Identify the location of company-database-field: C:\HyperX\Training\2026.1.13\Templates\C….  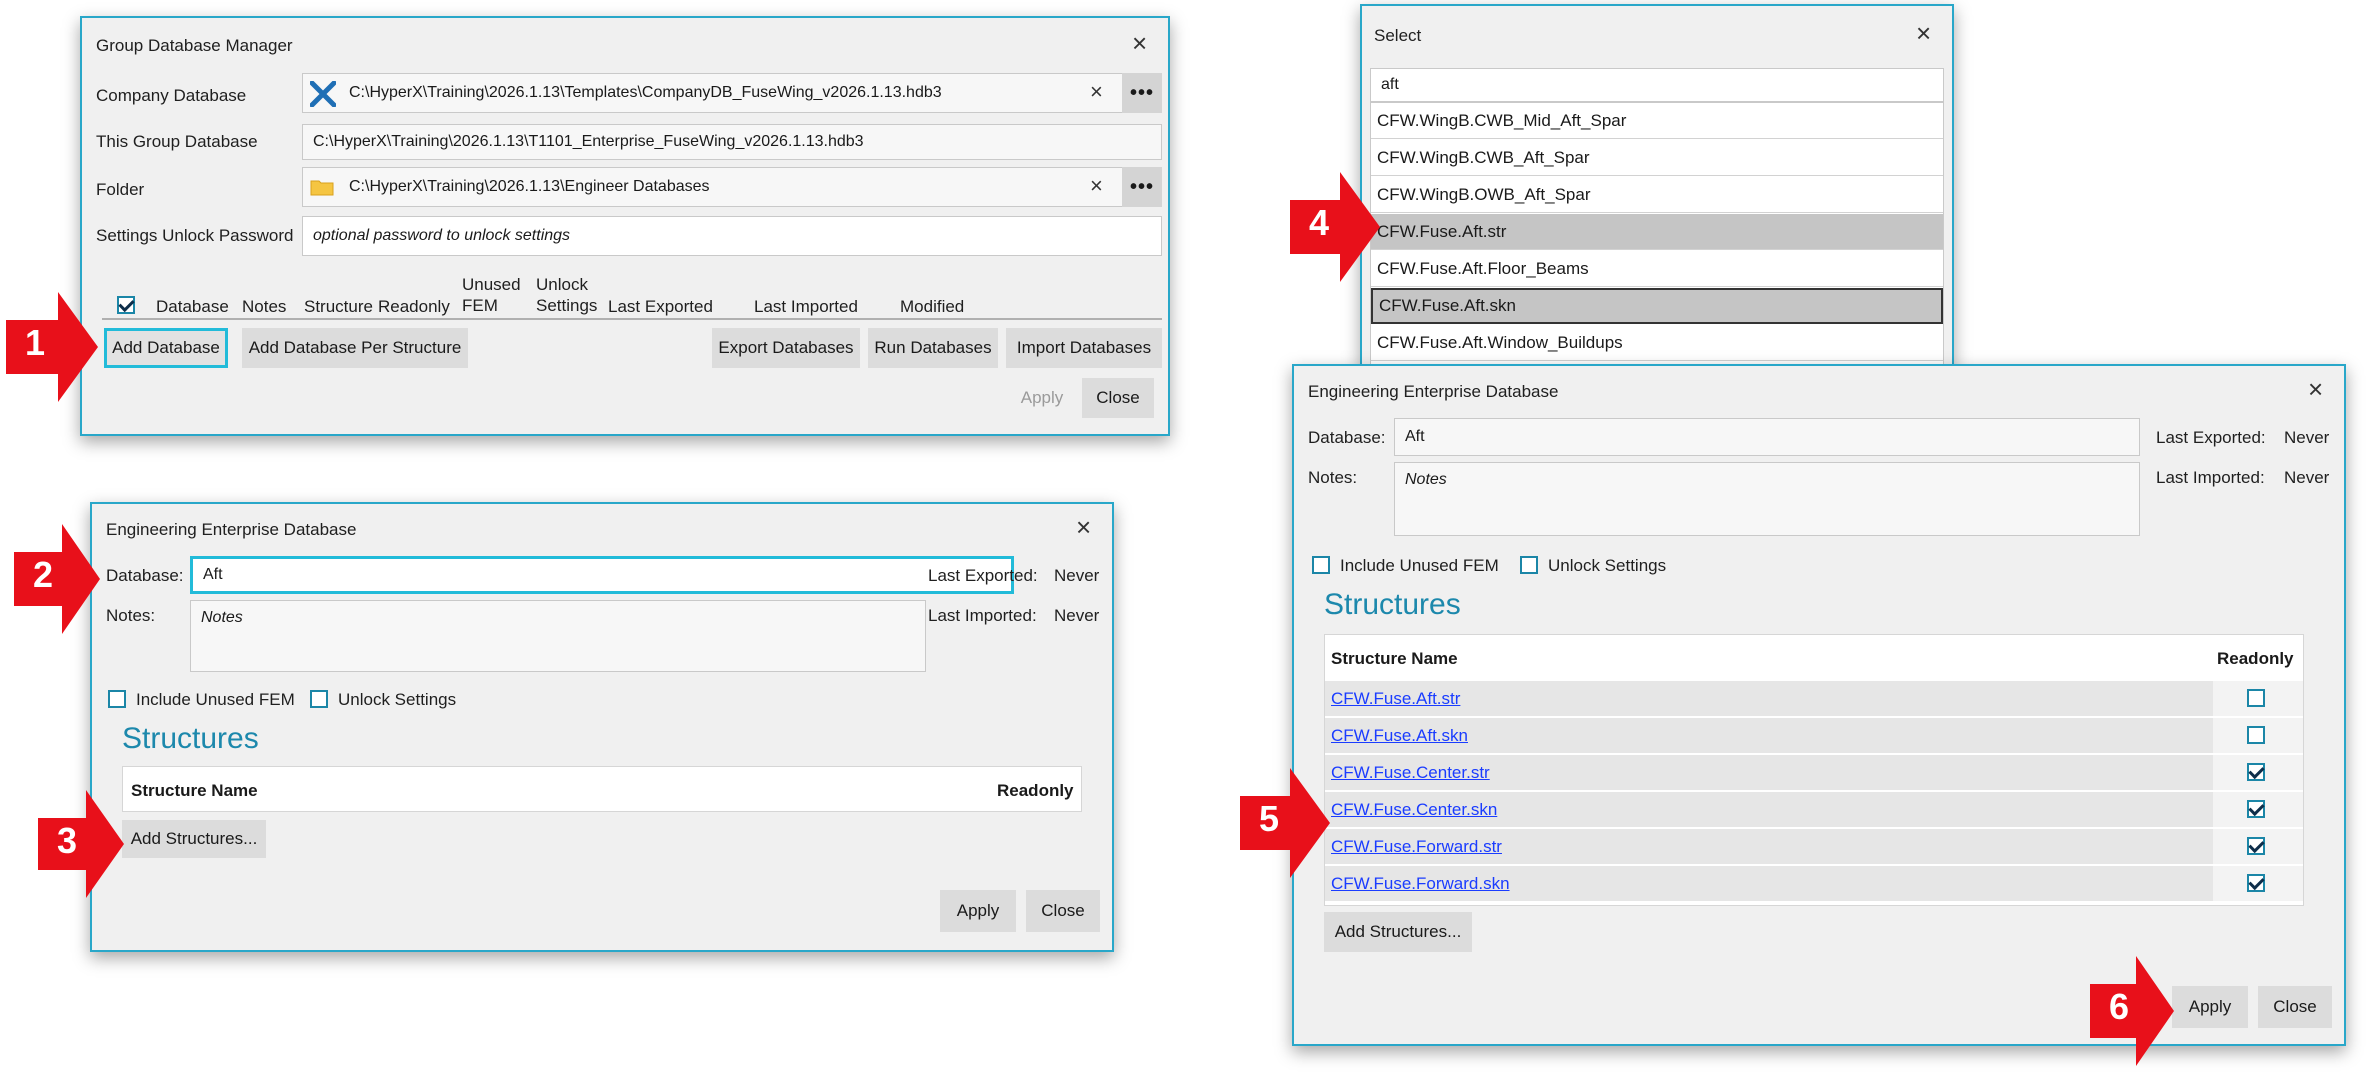
(722, 93).